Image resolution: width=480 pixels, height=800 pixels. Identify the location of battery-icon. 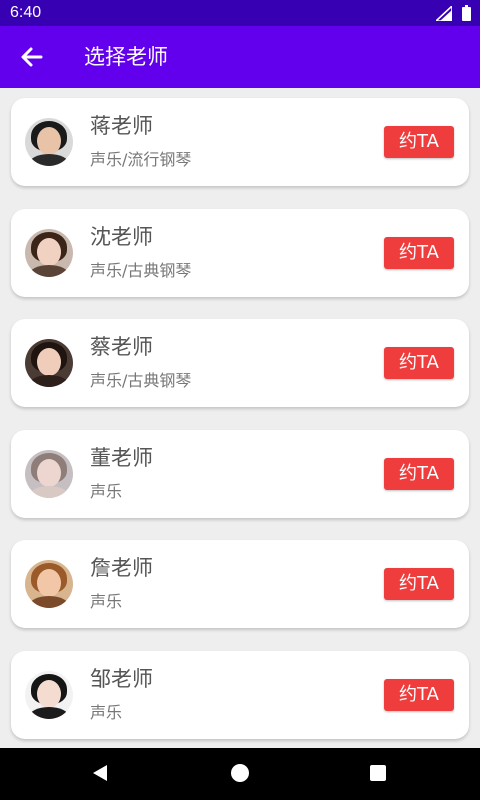
(466, 13).